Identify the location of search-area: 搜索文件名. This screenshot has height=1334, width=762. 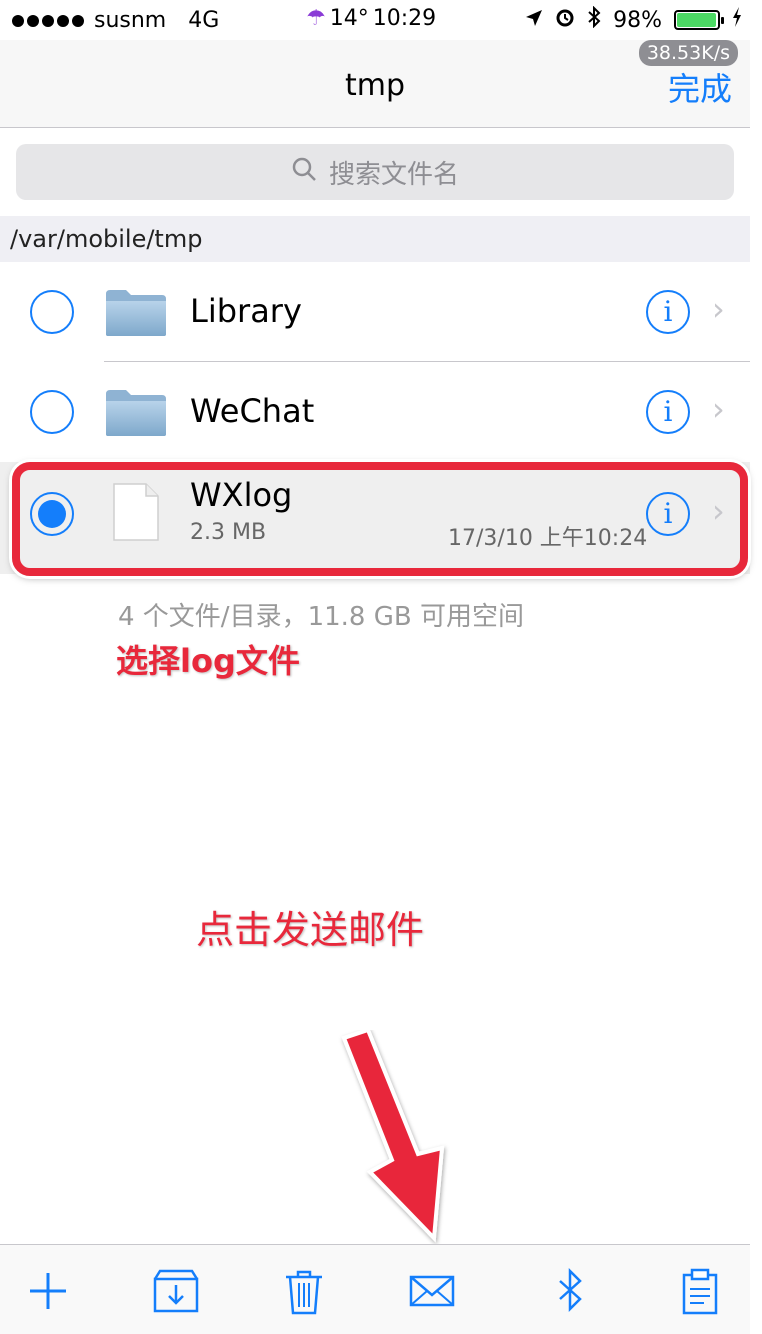
(375, 172).